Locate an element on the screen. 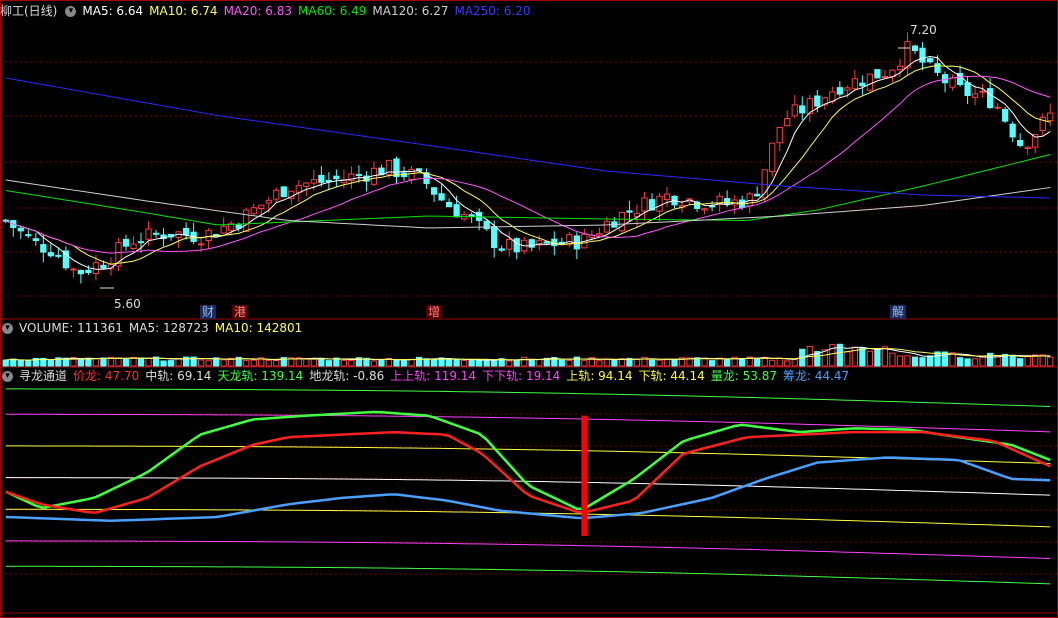 The image size is (1058, 618). news-tag-cai: 财 is located at coordinates (208, 312).